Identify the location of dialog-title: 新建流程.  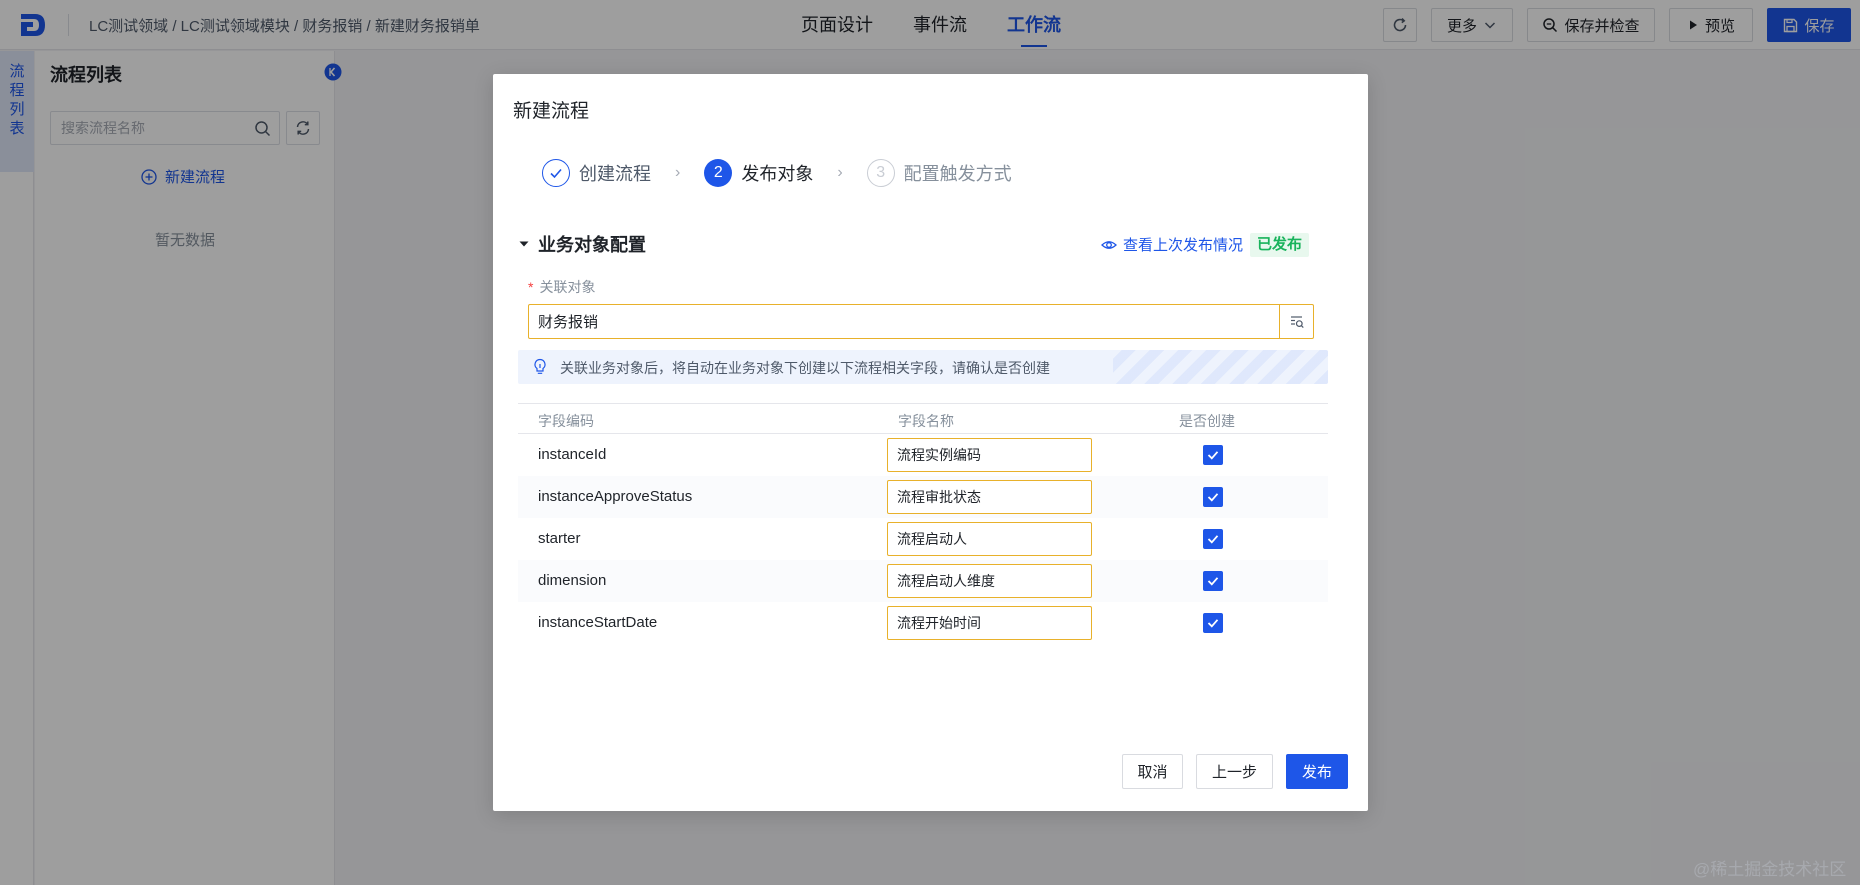
(551, 111).